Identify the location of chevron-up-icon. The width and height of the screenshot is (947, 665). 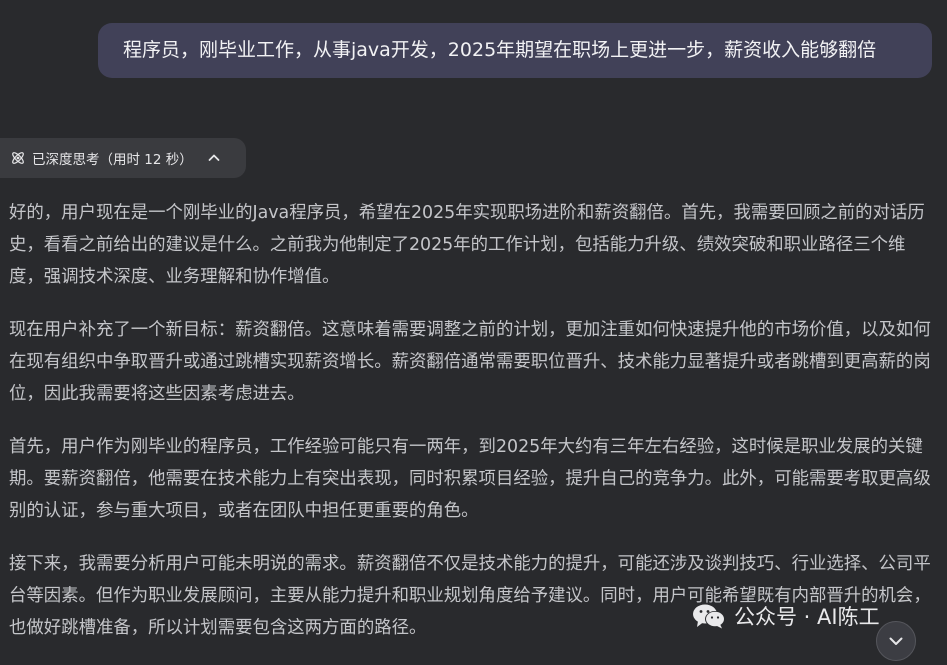
(214, 157).